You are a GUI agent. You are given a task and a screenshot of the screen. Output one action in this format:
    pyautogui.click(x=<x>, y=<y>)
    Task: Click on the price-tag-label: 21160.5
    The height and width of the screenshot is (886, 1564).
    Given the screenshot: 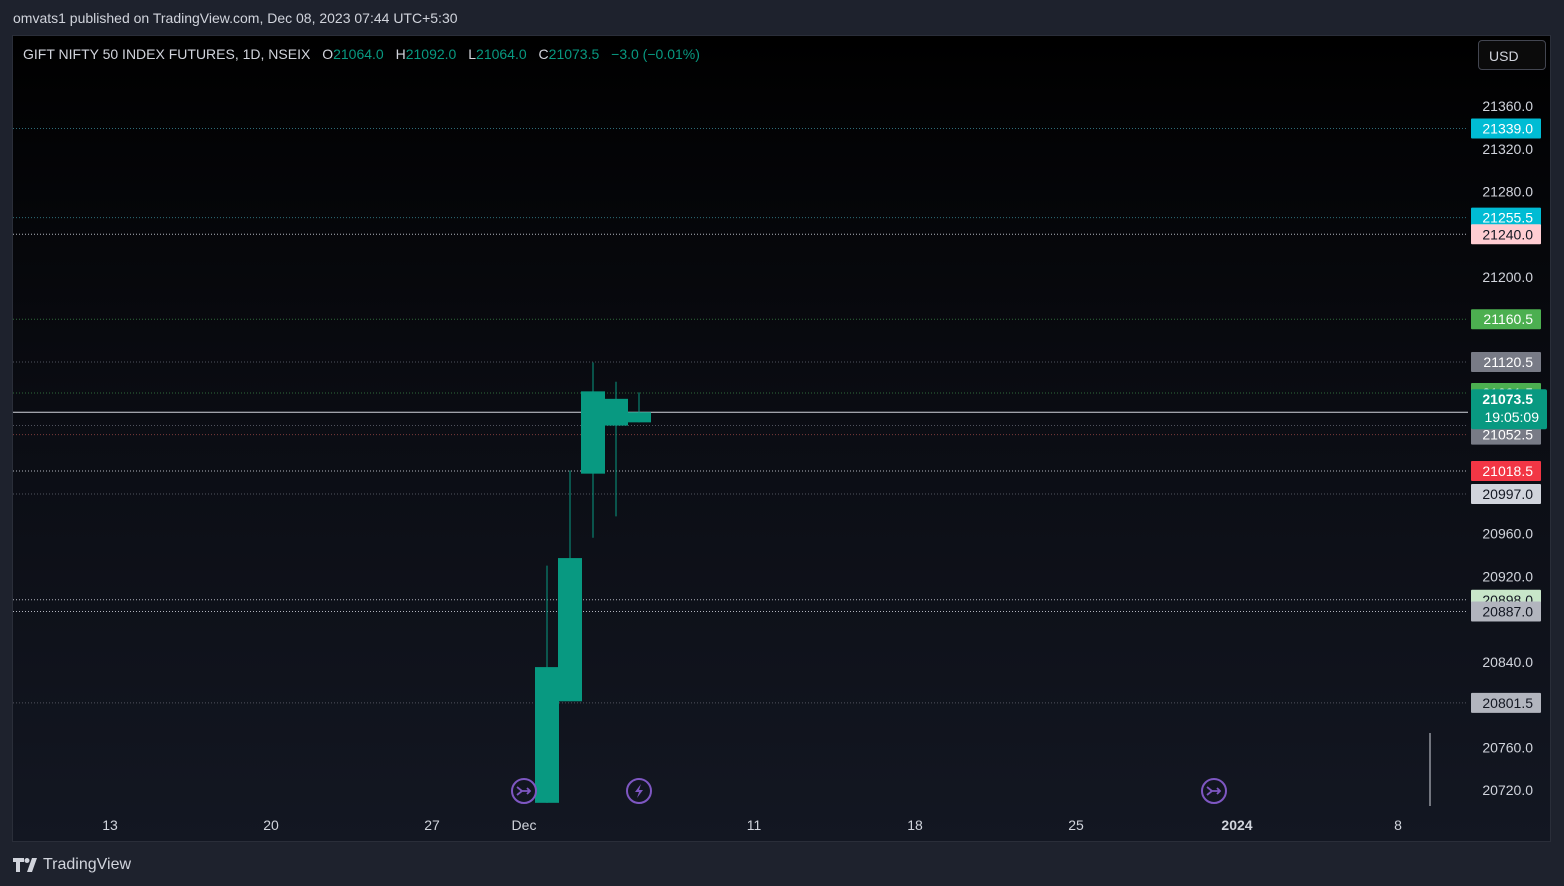 What is the action you would take?
    pyautogui.click(x=1508, y=319)
    